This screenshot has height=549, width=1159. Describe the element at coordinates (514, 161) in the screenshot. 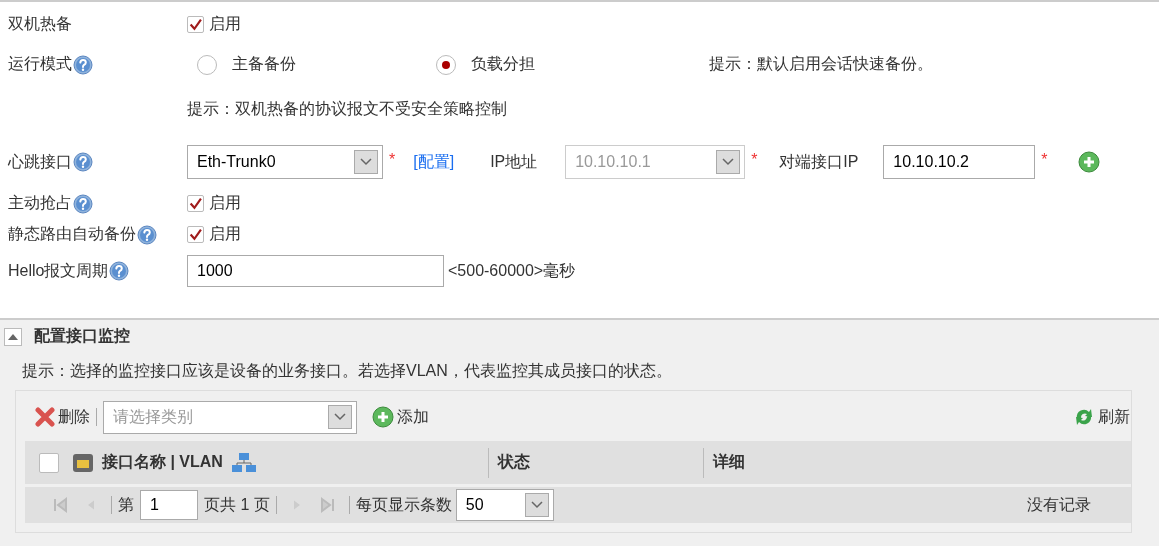

I see `field-label: IP地址` at that location.